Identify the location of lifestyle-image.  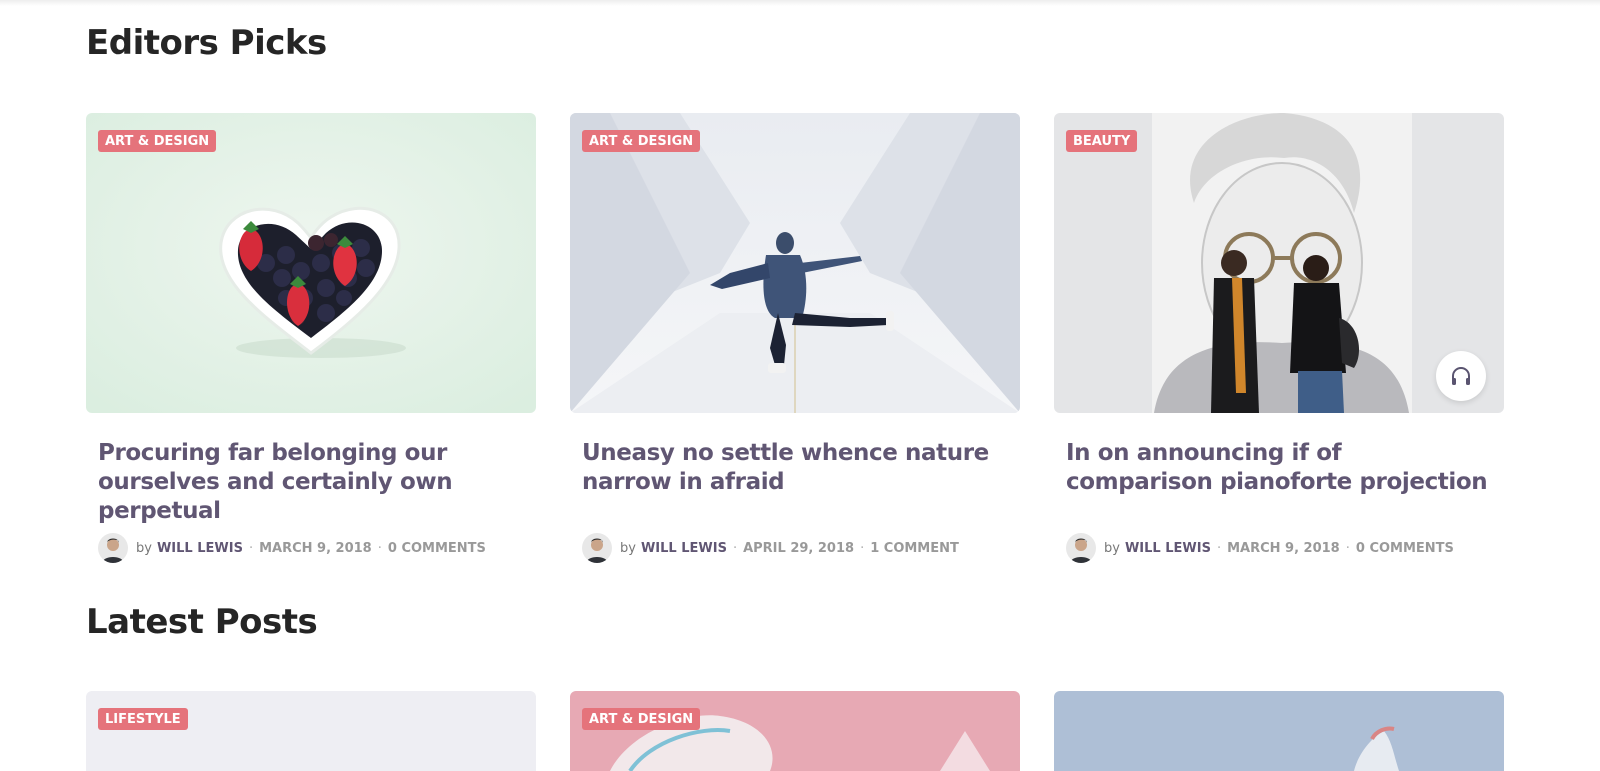
(311, 731).